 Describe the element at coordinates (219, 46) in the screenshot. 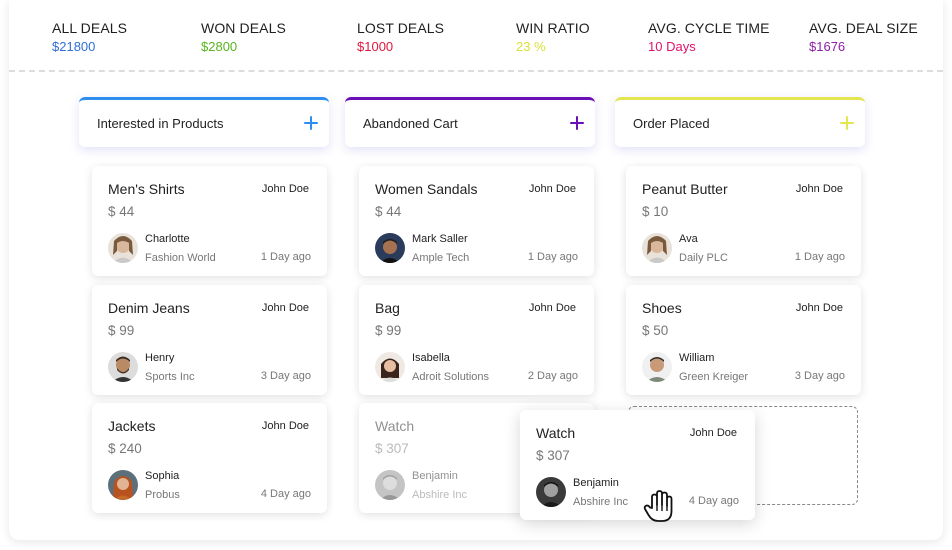

I see `stat-value: $2800` at that location.